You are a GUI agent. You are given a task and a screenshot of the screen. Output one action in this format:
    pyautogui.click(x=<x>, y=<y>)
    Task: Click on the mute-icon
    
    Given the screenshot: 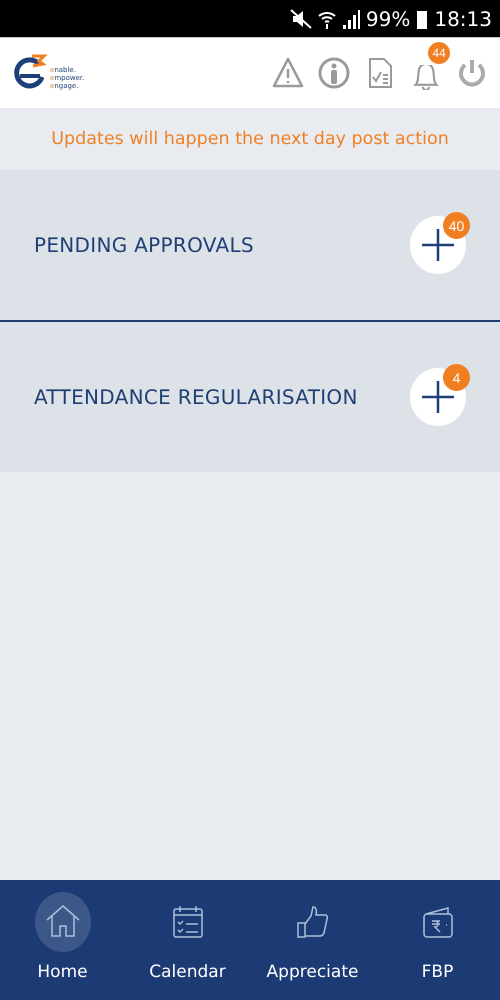 What is the action you would take?
    pyautogui.click(x=301, y=18)
    